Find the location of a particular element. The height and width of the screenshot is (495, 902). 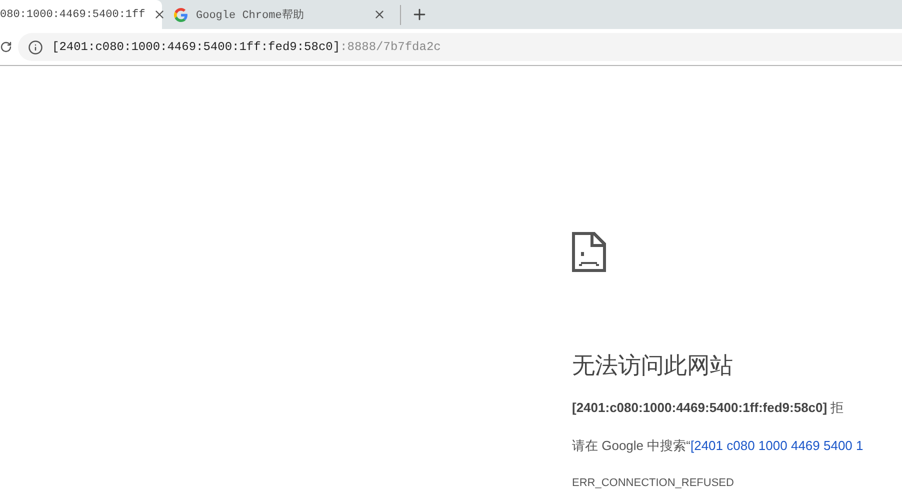

reload-icon is located at coordinates (6, 47).